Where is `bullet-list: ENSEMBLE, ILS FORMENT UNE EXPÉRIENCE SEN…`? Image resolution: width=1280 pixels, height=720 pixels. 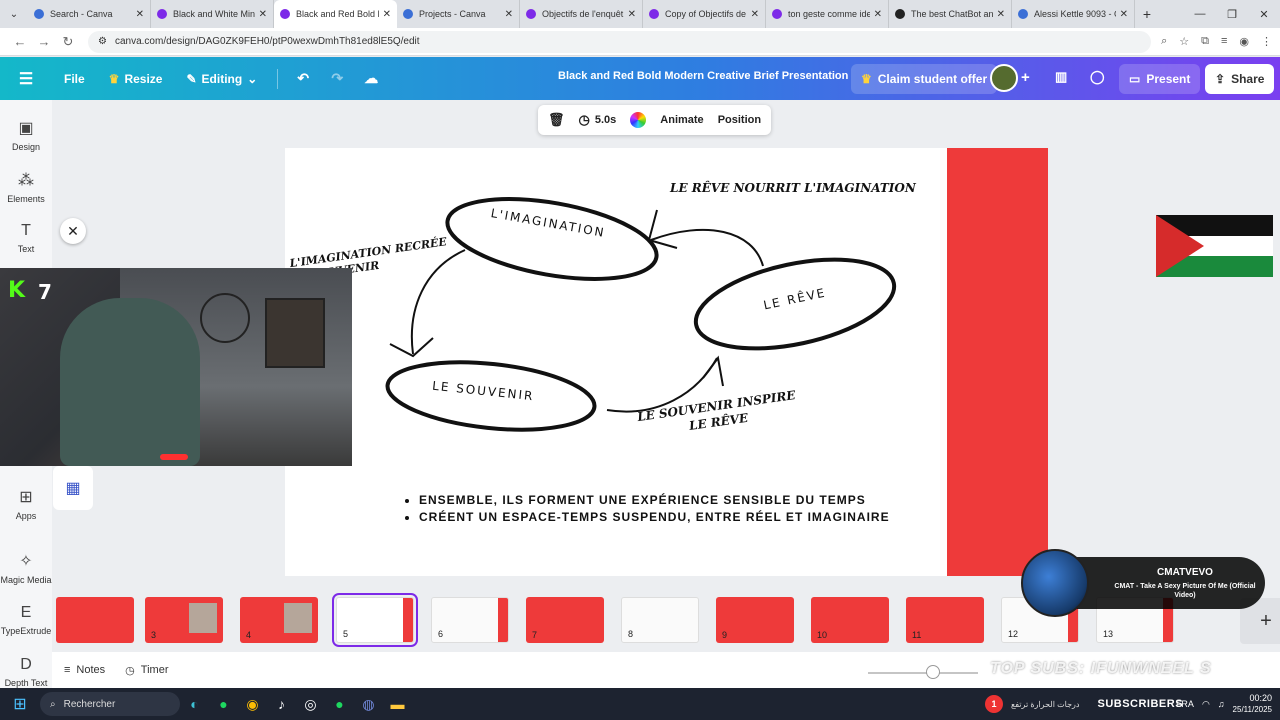
bullet-list: ENSEMBLE, ILS FORMENT UNE EXPÉRIENCE SEN… is located at coordinates (647, 510).